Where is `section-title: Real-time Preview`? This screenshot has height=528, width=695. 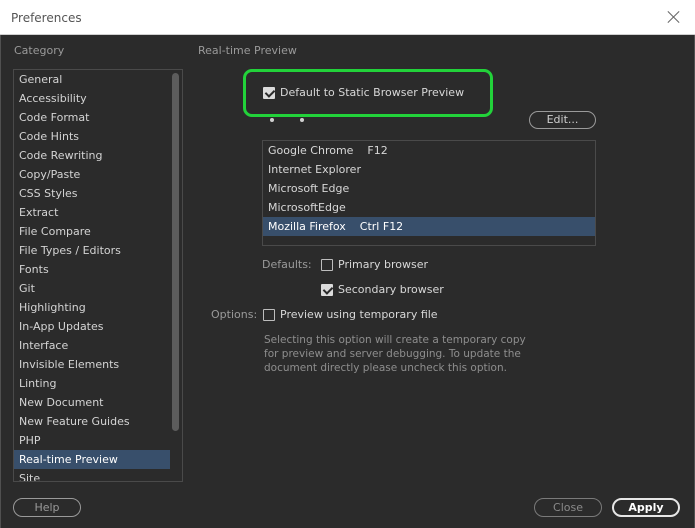 section-title: Real-time Preview is located at coordinates (247, 50).